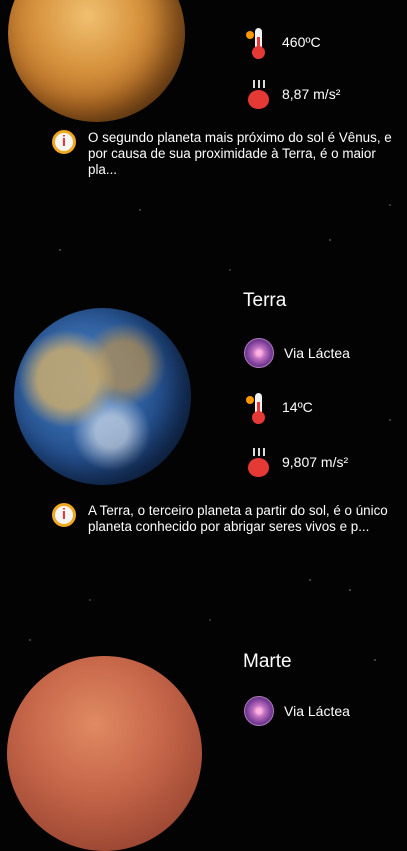 The image size is (407, 851). I want to click on gravity-value: 9,807 m/s², so click(315, 462).